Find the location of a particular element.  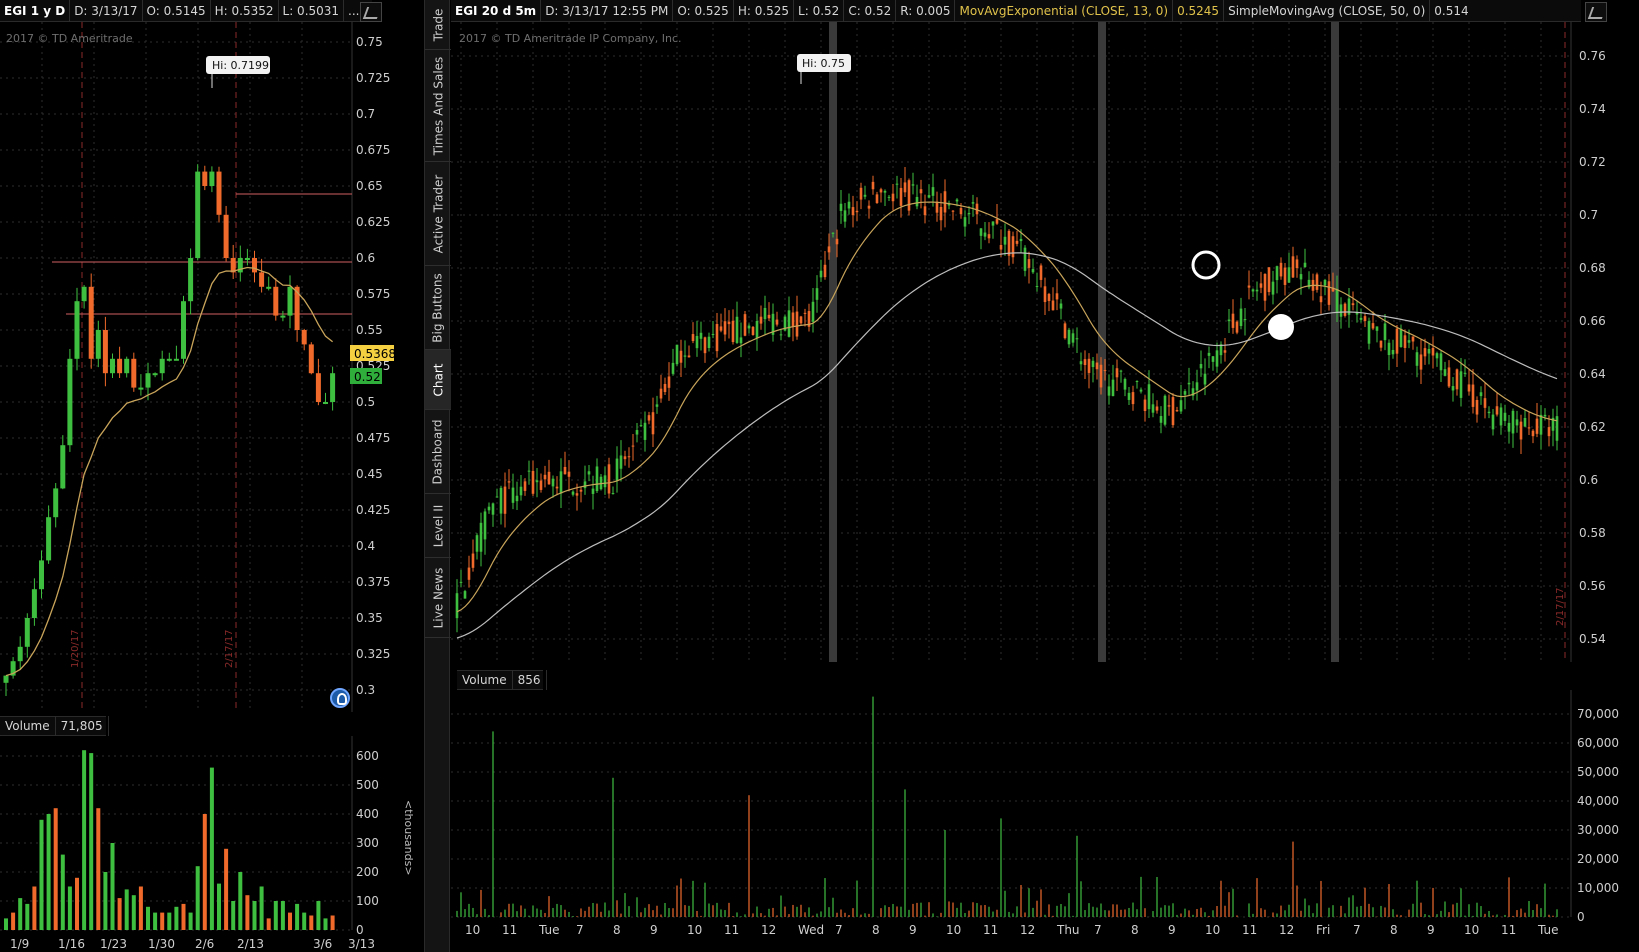

daily-price-tick: 0.5 is located at coordinates (365, 402).